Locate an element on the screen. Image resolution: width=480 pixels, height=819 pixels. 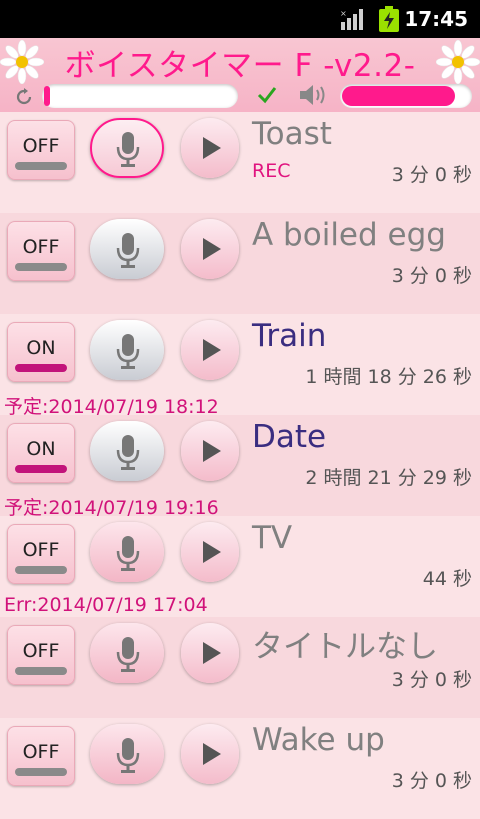
progress-bar is located at coordinates (140, 96).